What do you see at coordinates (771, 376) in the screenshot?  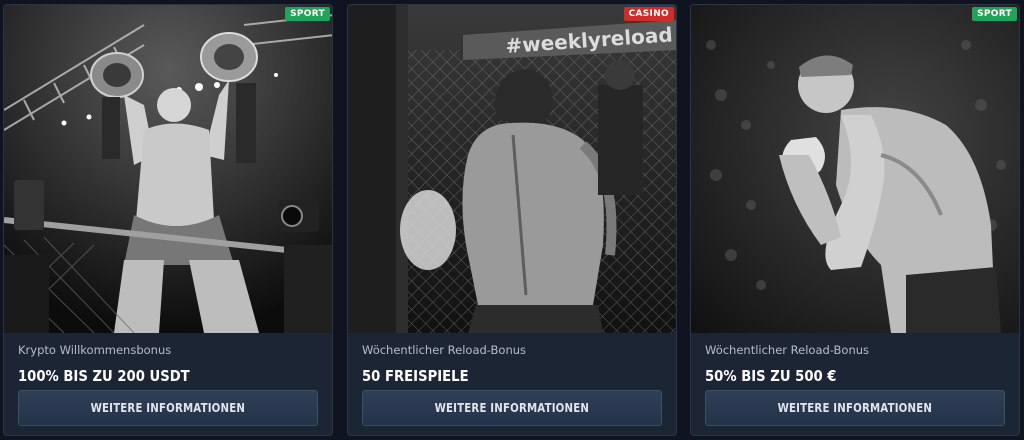 I see `card-title: 50% BIS ZU 500 €` at bounding box center [771, 376].